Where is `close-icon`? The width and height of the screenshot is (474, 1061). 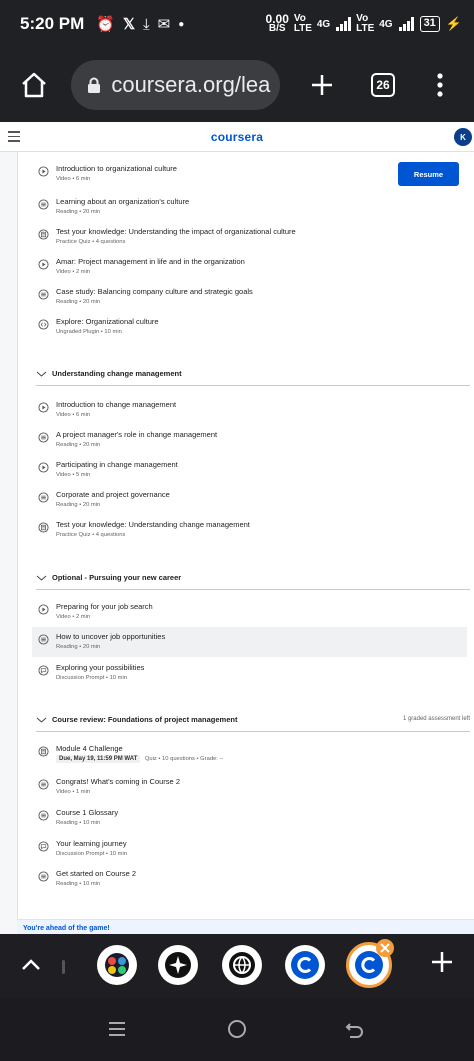 close-icon is located at coordinates (385, 948).